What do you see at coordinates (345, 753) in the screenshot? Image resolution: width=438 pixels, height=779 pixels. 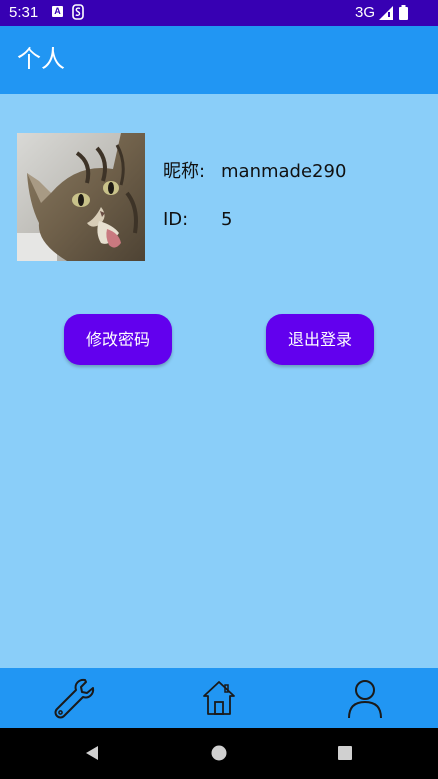 I see `recent-apps-icon` at bounding box center [345, 753].